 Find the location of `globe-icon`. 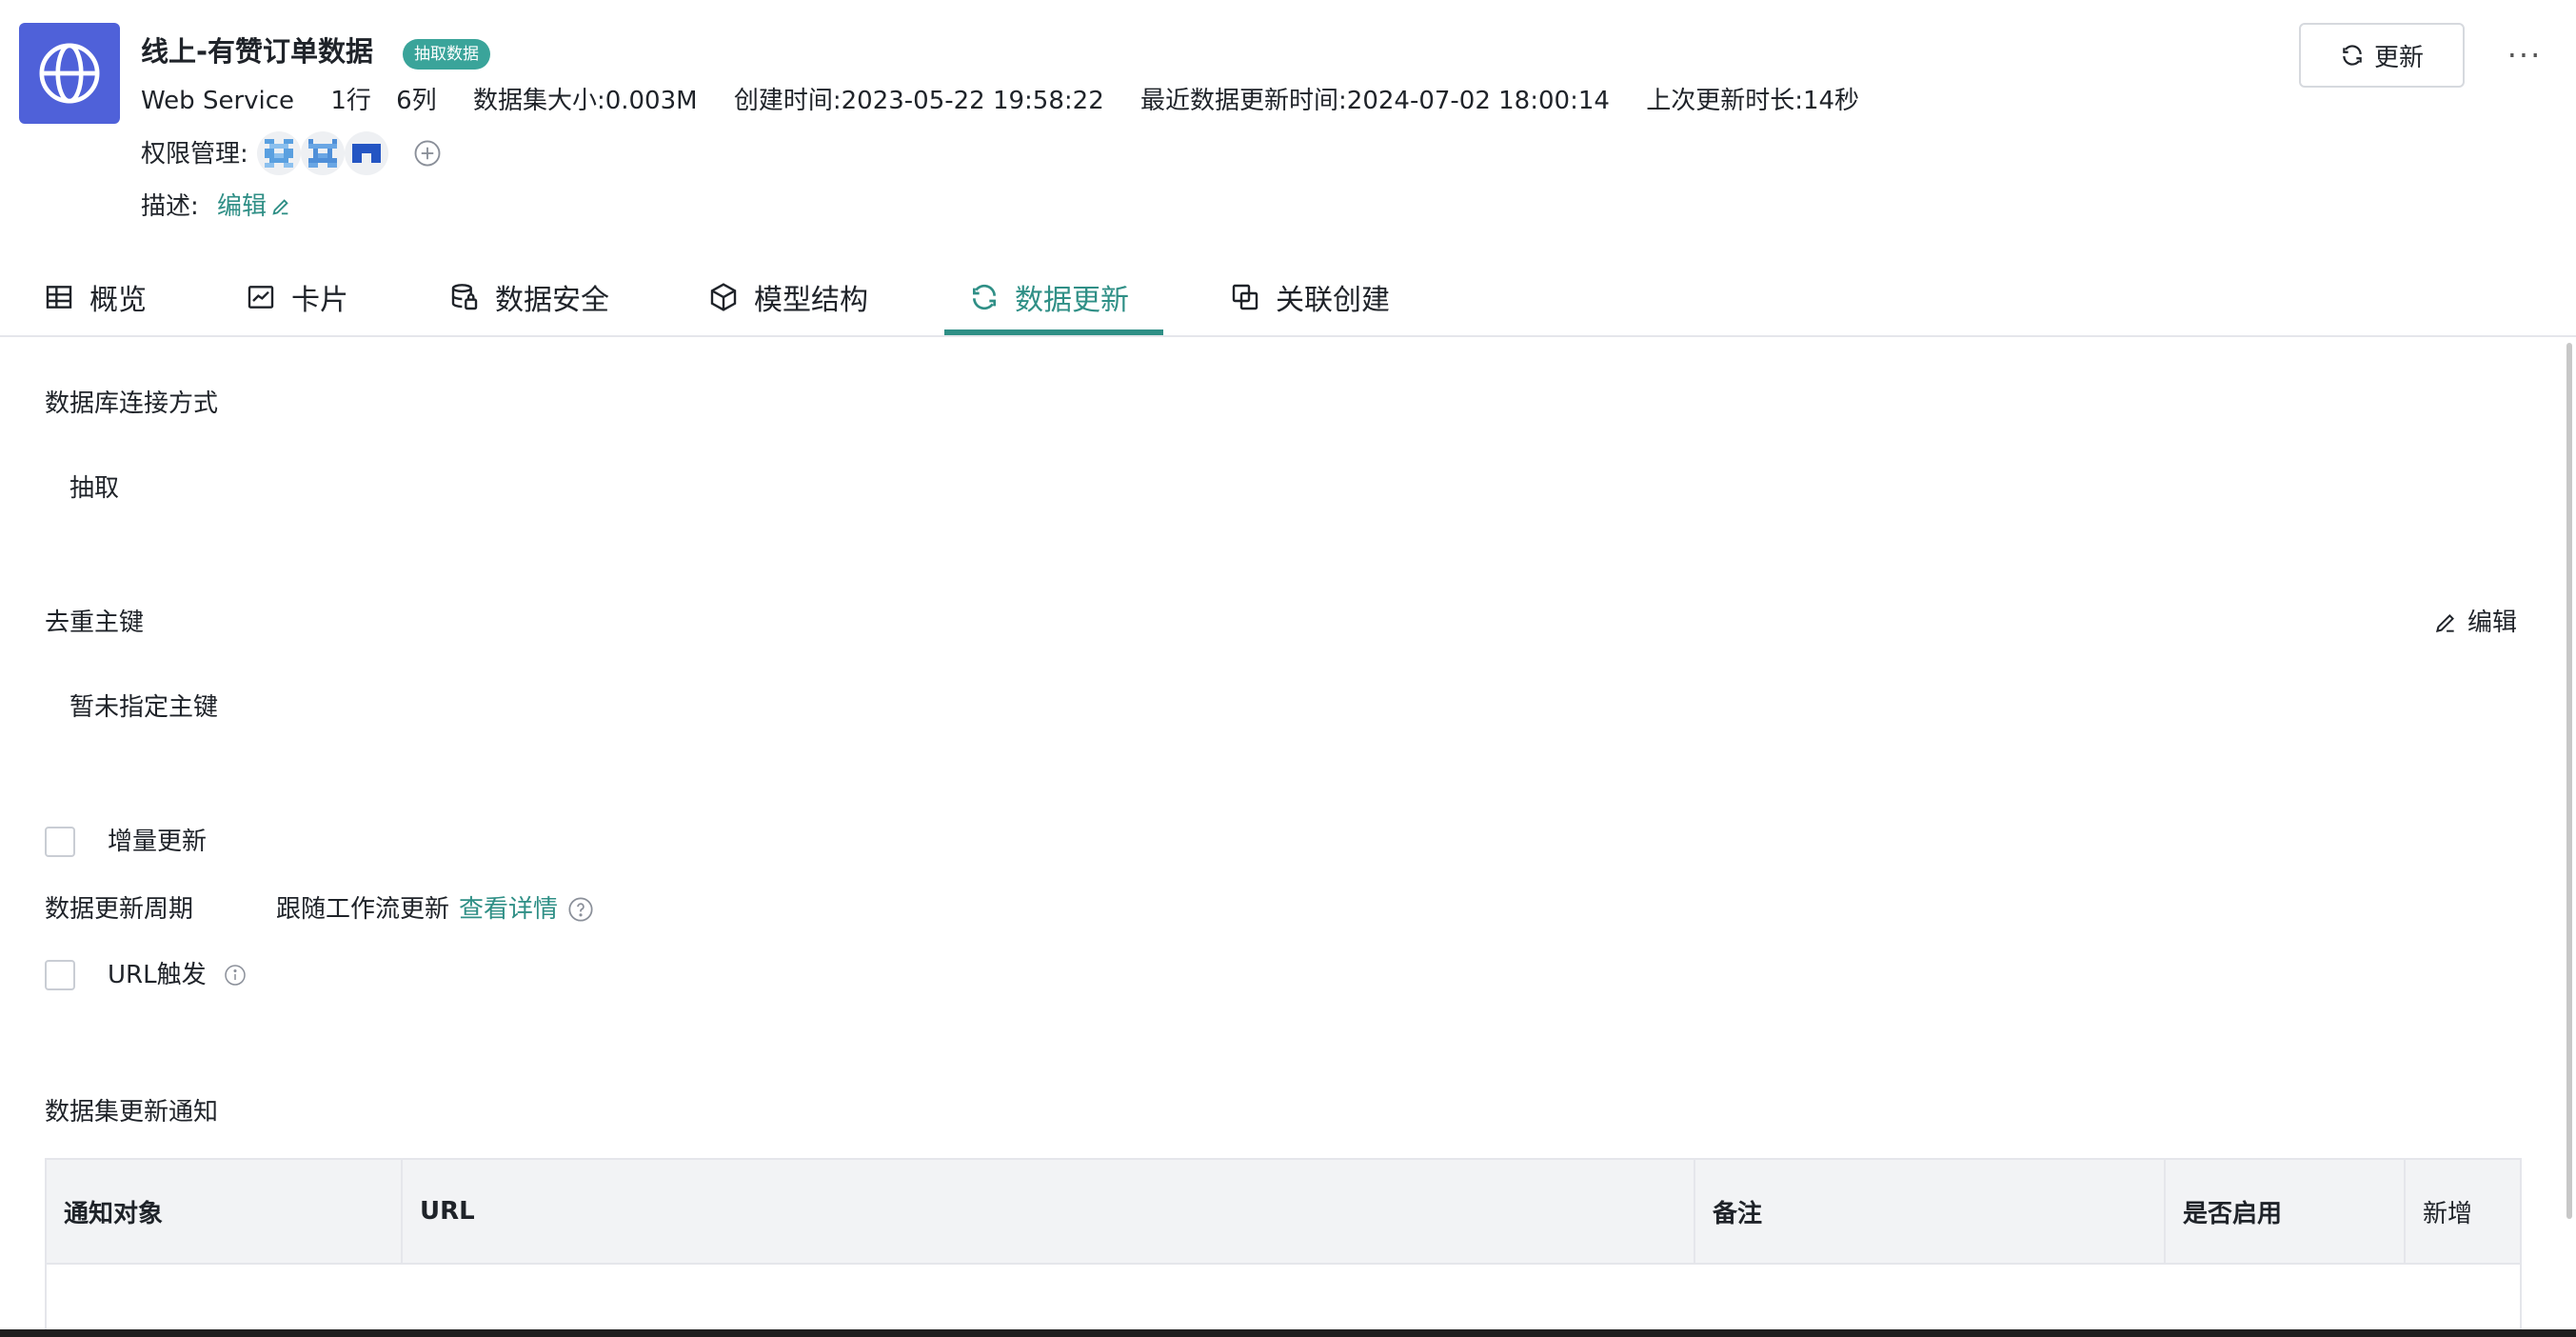

globe-icon is located at coordinates (69, 73).